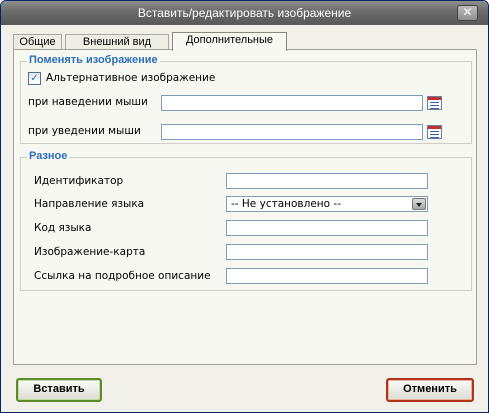 The height and width of the screenshot is (413, 489). I want to click on image-map-input, so click(327, 252).